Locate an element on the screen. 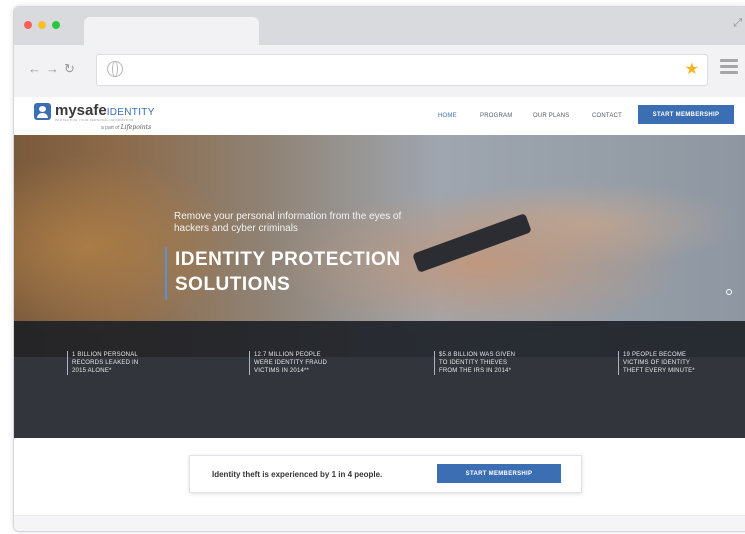 The image size is (745, 534). back-button: ← is located at coordinates (34, 69).